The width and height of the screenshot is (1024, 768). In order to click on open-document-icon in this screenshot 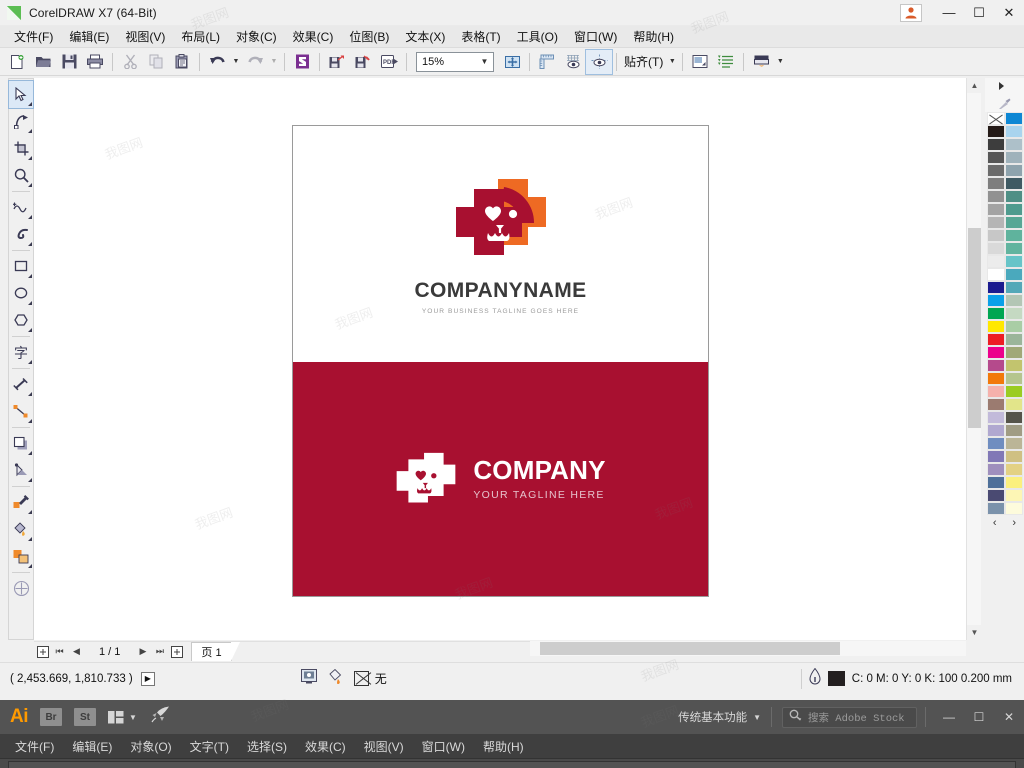, I will do `click(43, 62)`.